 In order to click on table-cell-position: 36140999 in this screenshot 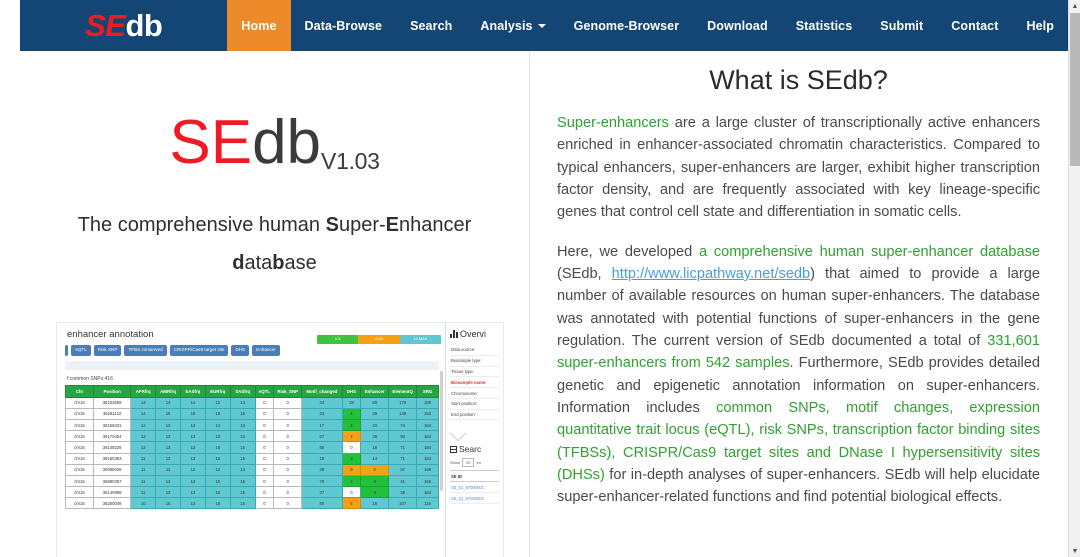, I will do `click(112, 492)`.